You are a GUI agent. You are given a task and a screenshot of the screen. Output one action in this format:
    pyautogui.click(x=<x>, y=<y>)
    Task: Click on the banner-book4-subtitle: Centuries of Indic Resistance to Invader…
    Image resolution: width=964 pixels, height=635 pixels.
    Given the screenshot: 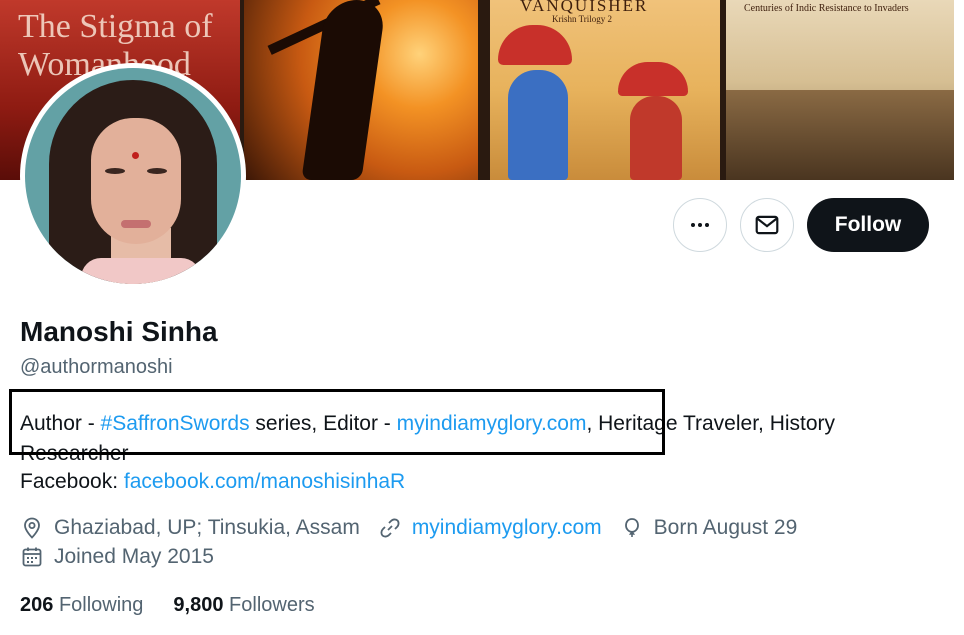 What is the action you would take?
    pyautogui.click(x=826, y=8)
    